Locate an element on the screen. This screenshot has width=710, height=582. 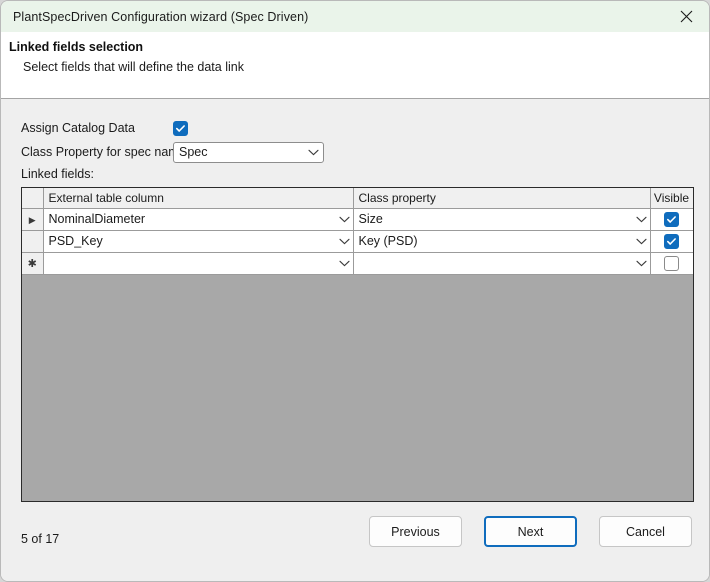
column-header-visible: Visible is located at coordinates (671, 198).